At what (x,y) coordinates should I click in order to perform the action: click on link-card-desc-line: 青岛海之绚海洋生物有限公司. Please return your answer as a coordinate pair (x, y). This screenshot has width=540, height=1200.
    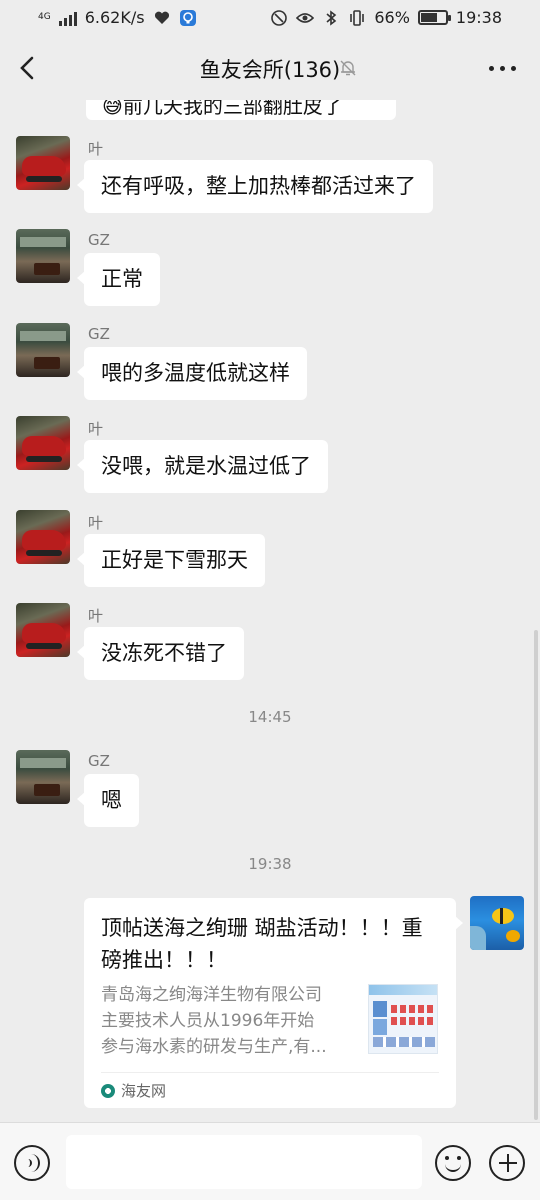
    Looking at the image, I should click on (211, 995).